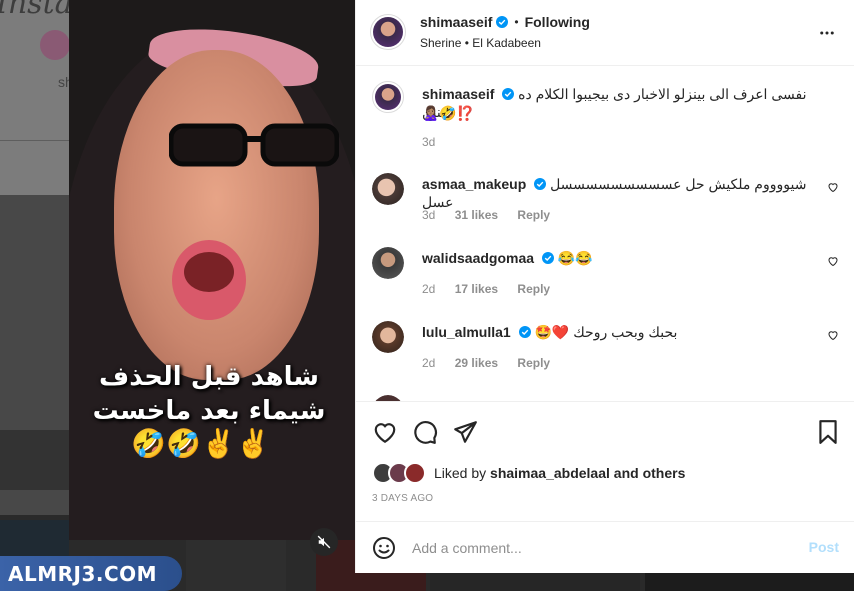 Image resolution: width=854 pixels, height=591 pixels. I want to click on comment-username: asmaa_makeup, so click(474, 184).